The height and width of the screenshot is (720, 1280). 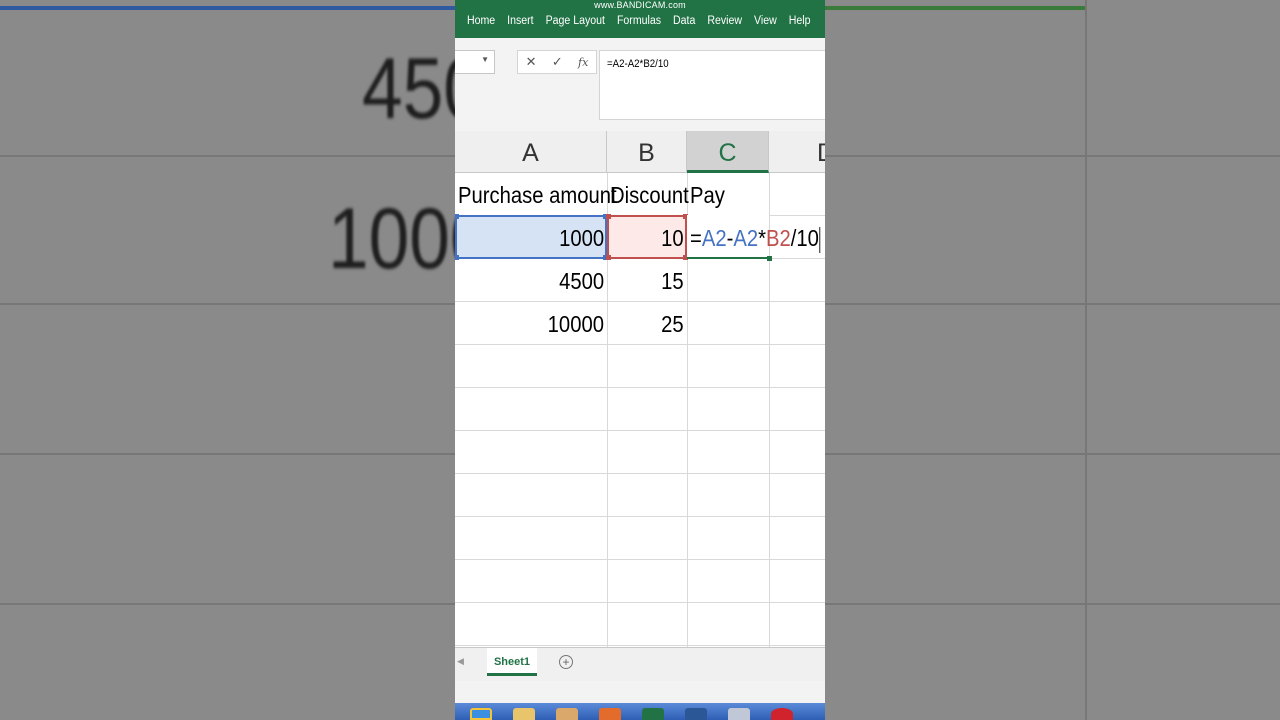 What do you see at coordinates (718, 21) in the screenshot?
I see `tab-review: Review` at bounding box center [718, 21].